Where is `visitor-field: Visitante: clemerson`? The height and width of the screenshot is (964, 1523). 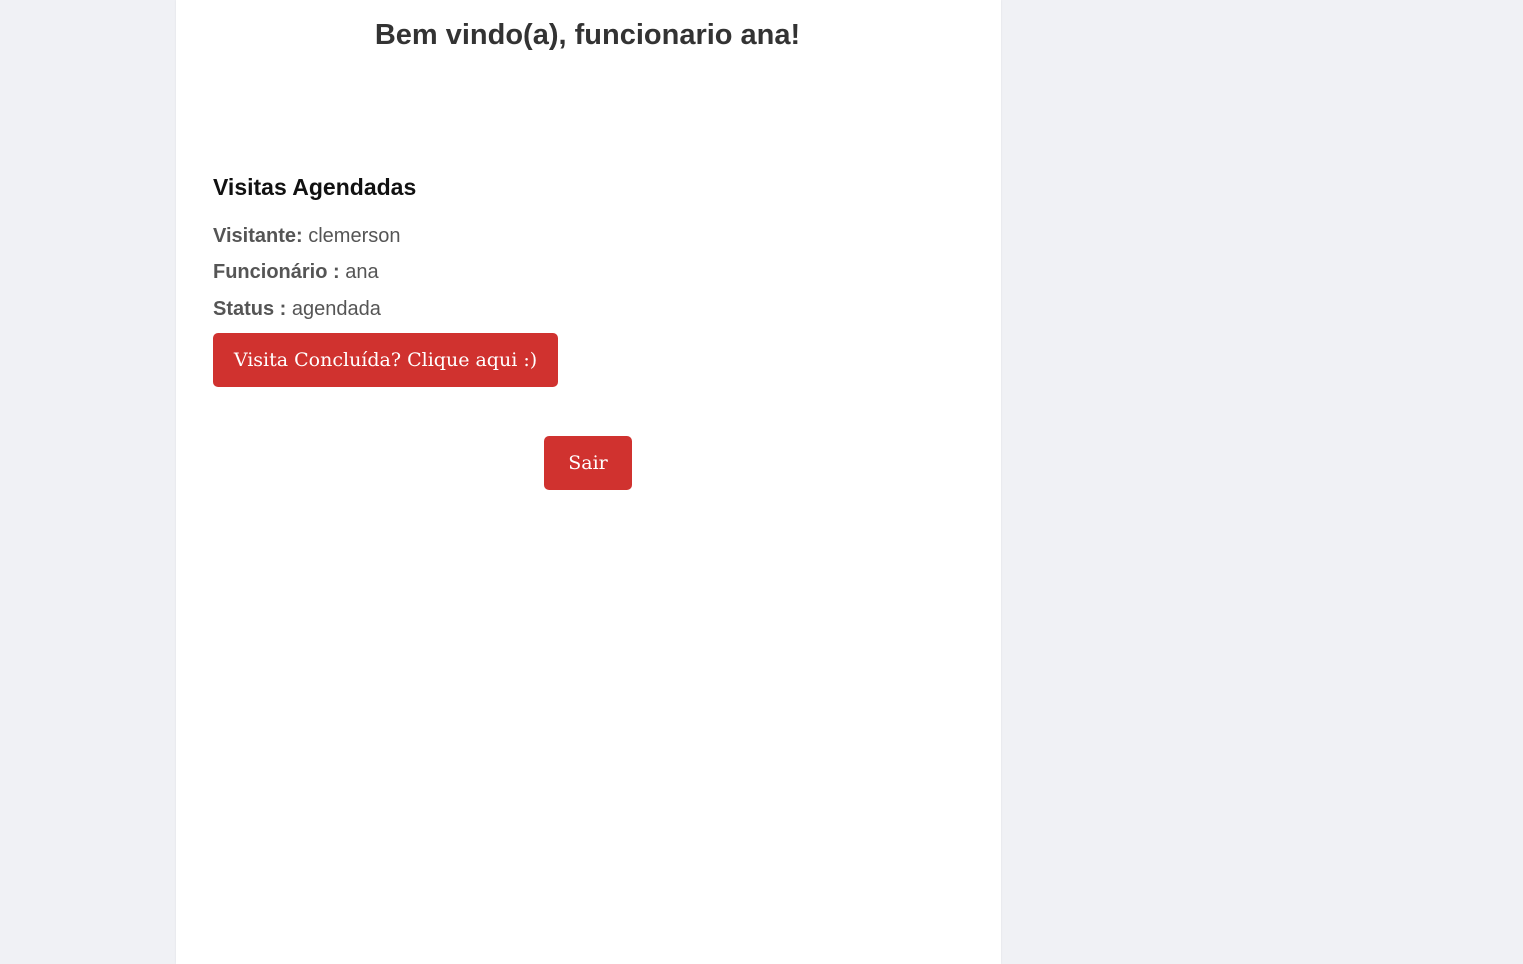 visitor-field: Visitante: clemerson is located at coordinates (307, 236).